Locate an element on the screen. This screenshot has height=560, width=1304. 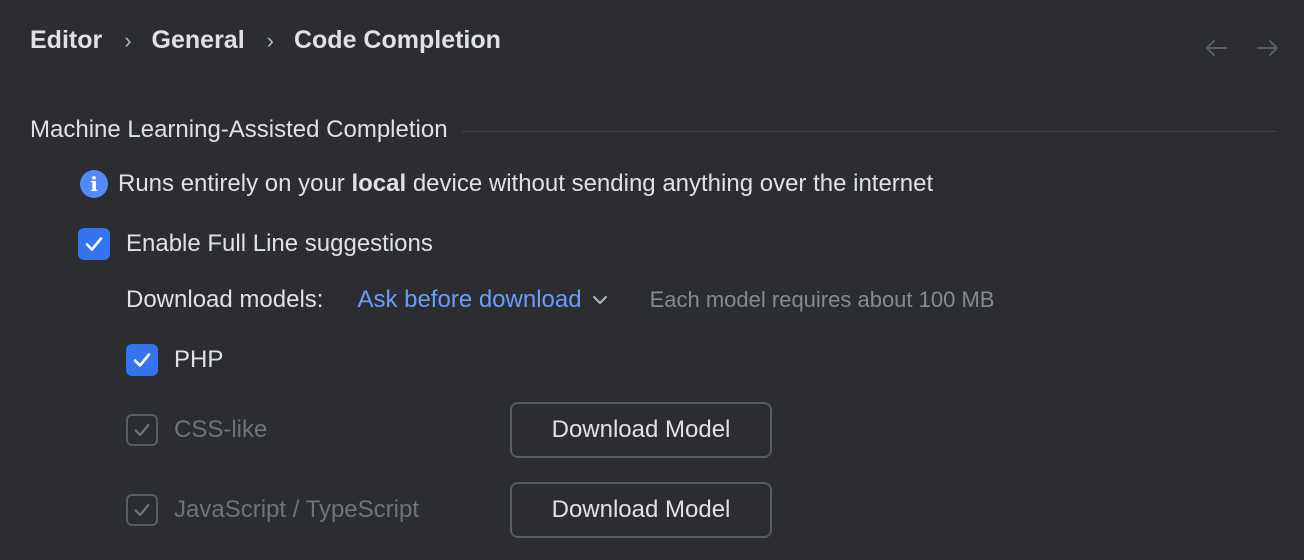
full-line-checkbox is located at coordinates (94, 244).